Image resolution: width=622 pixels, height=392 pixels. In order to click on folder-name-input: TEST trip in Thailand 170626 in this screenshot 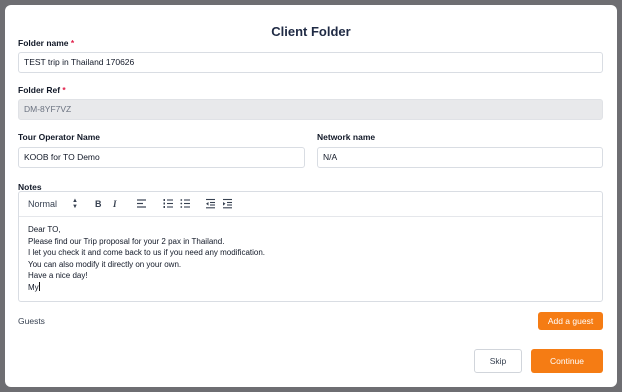, I will do `click(310, 62)`.